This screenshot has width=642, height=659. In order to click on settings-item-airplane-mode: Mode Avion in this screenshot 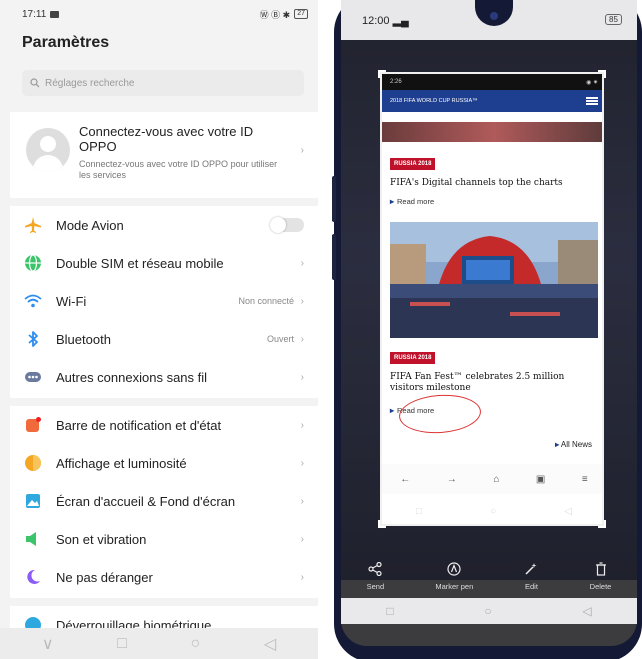, I will do `click(164, 225)`.